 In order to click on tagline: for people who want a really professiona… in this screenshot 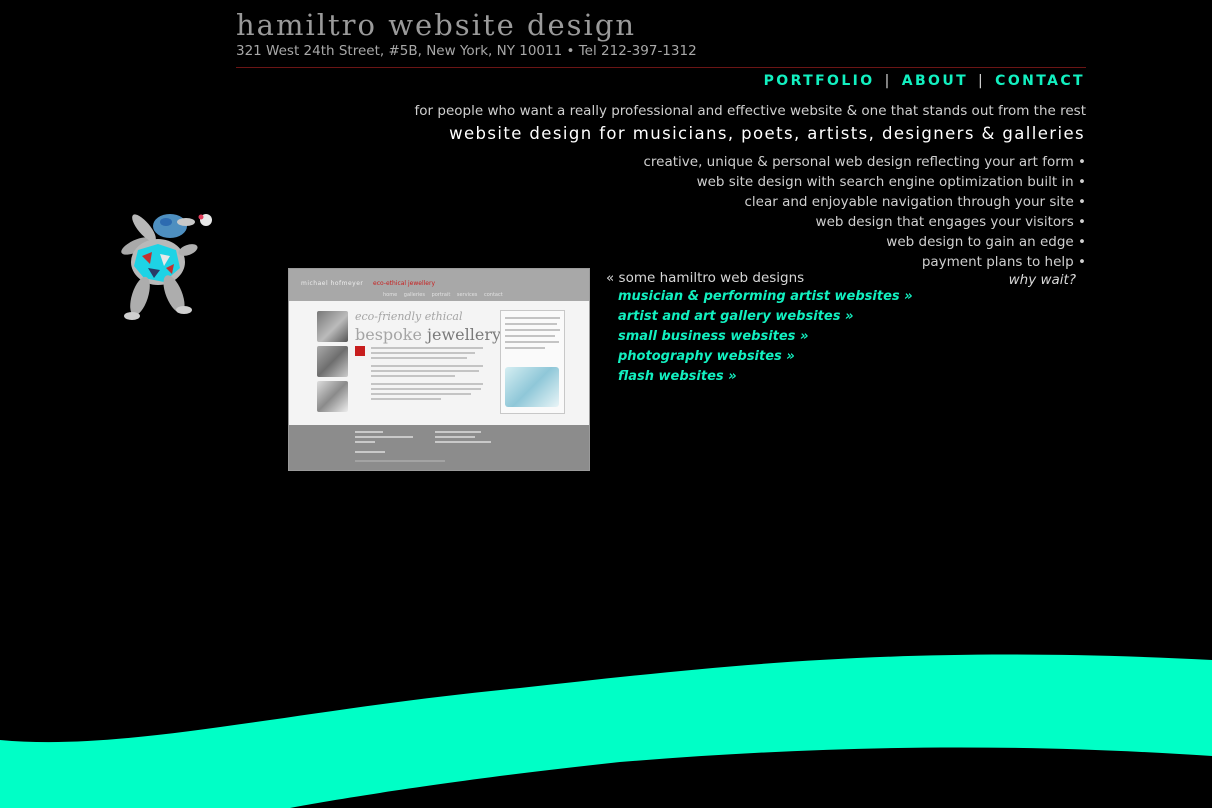, I will do `click(750, 111)`.